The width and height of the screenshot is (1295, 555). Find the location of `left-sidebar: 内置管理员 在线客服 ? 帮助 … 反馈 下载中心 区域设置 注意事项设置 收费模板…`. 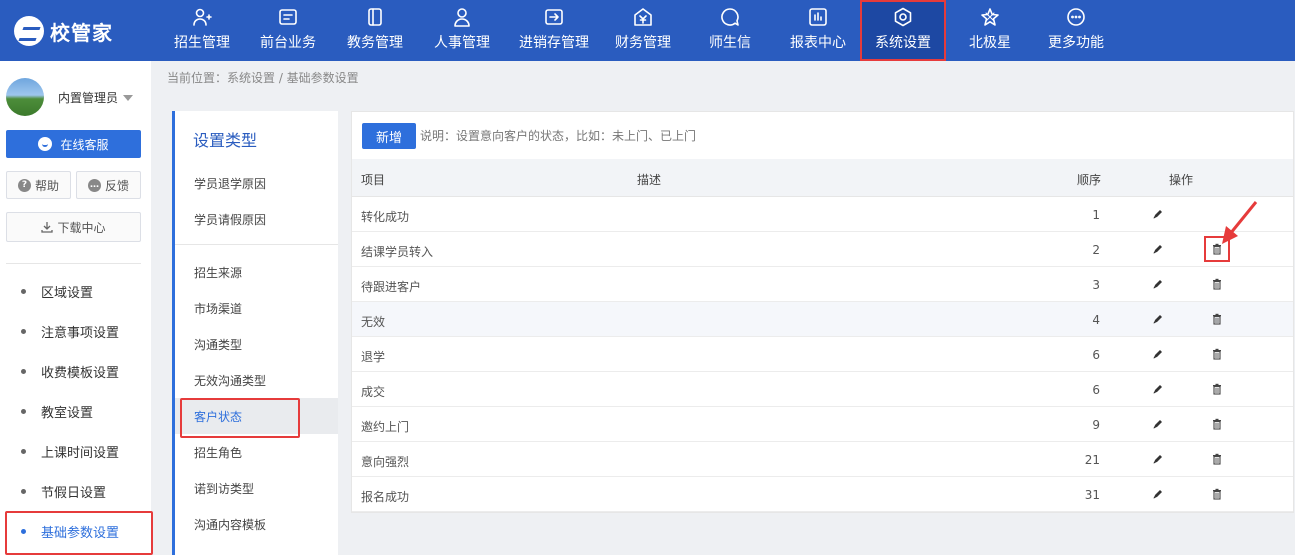

left-sidebar: 内置管理员 在线客服 ? 帮助 … 反馈 下载中心 区域设置 注意事项设置 收费模板… is located at coordinates (76, 308).